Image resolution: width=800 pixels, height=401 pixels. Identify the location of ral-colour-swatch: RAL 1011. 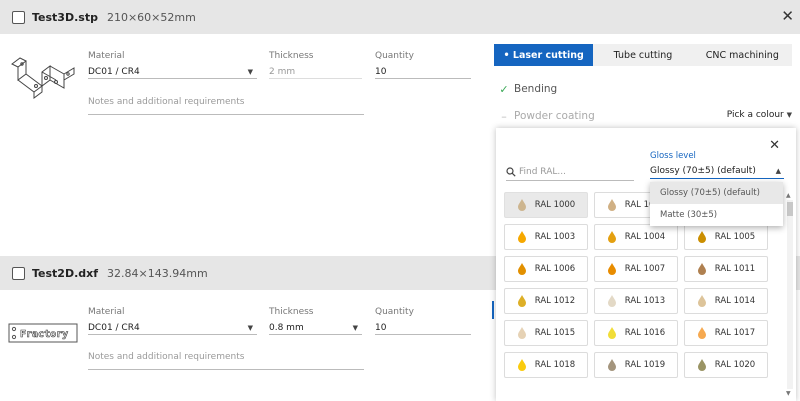
(726, 269).